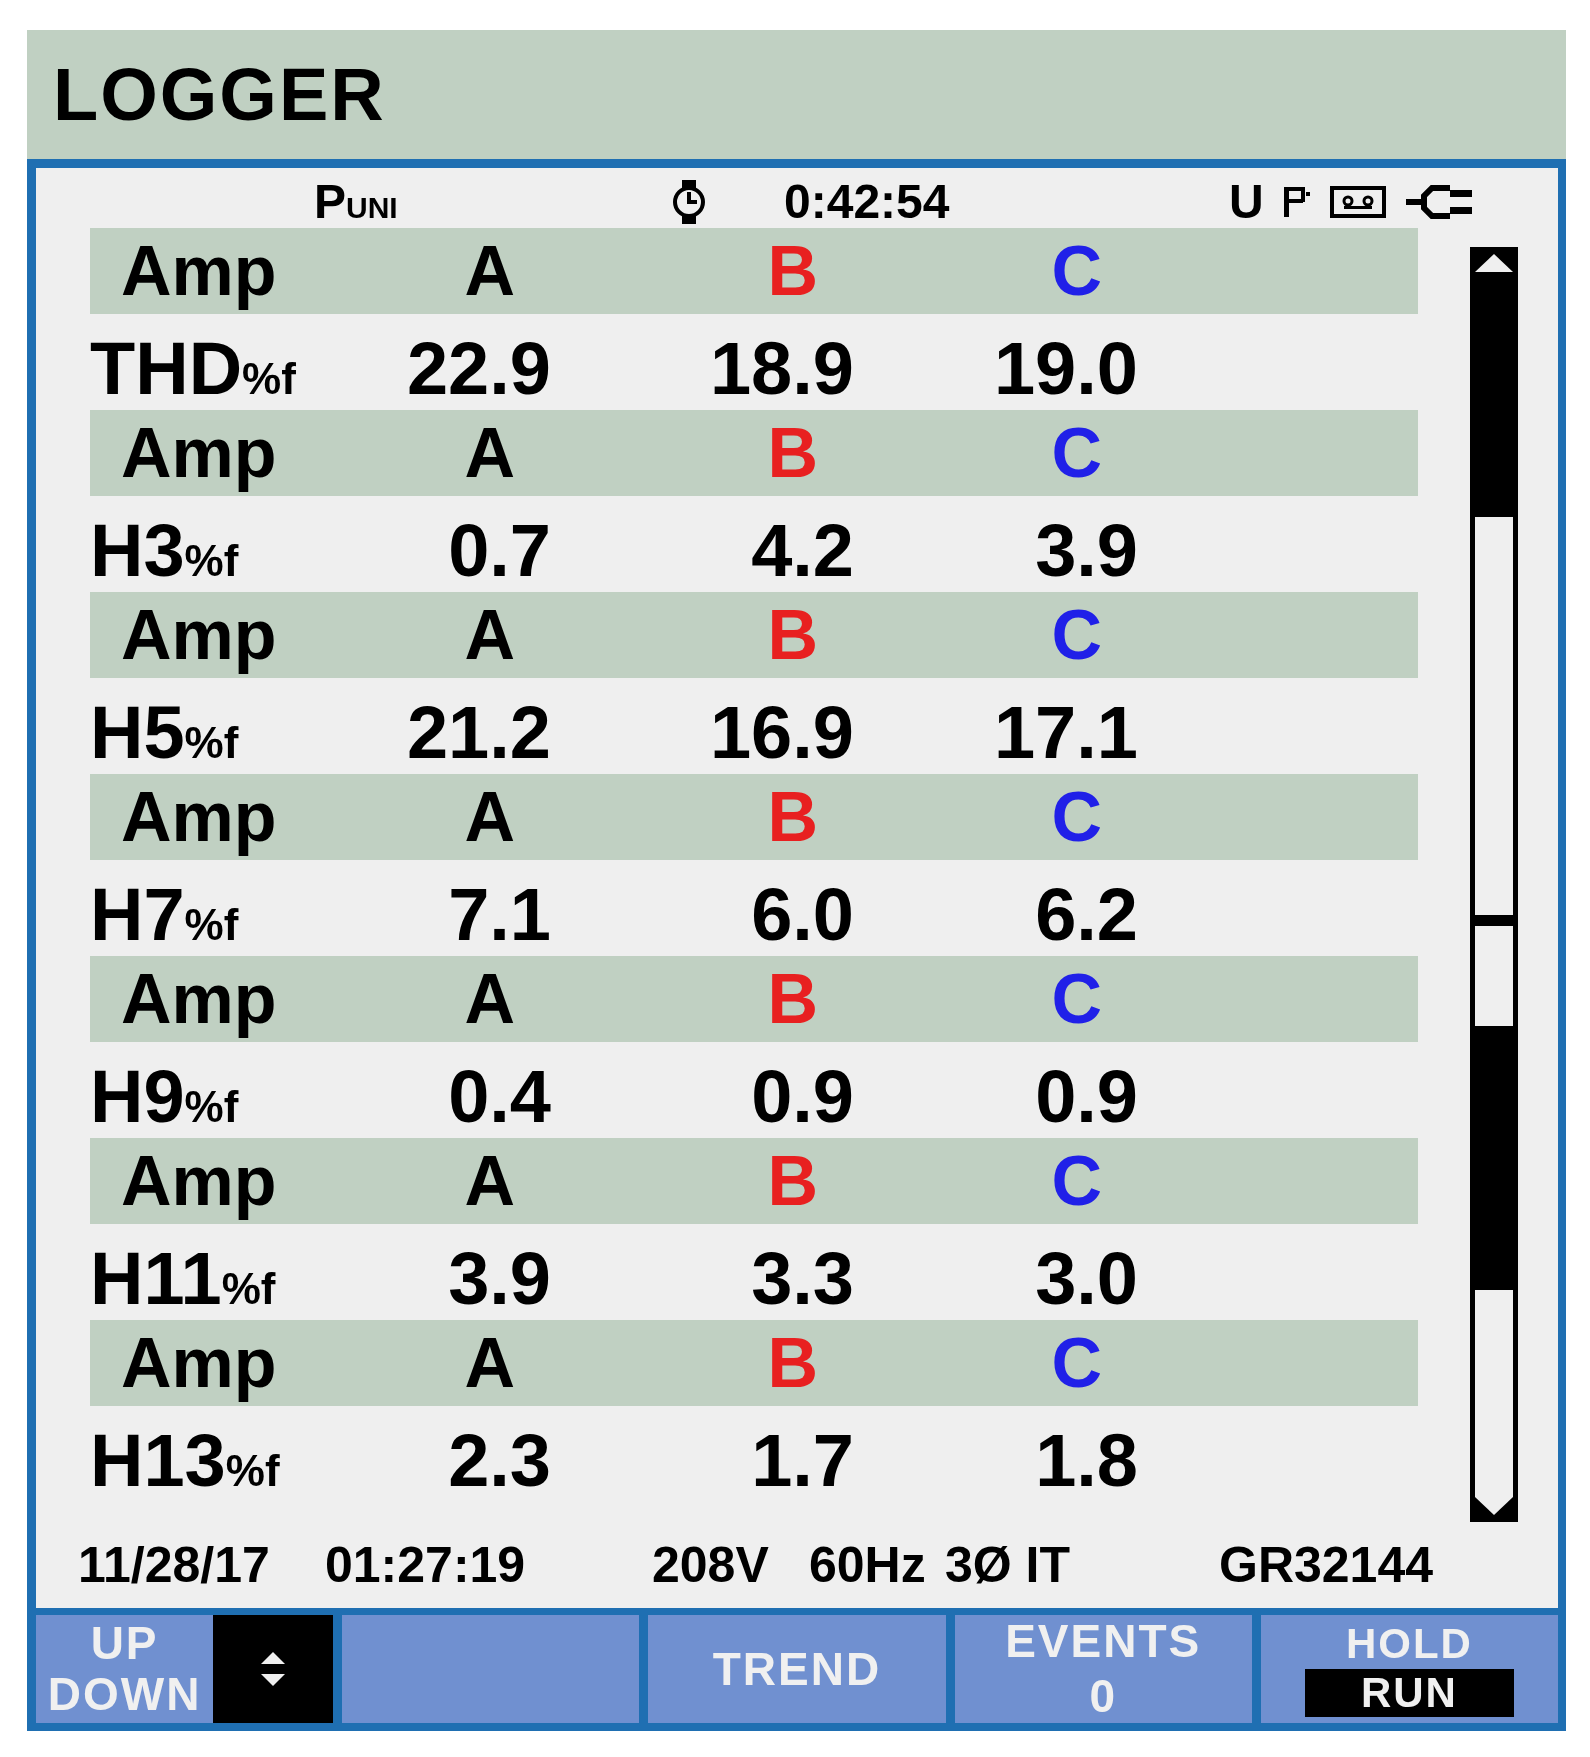  Describe the element at coordinates (499, 551) in the screenshot. I see `table-cell: 0.7` at that location.